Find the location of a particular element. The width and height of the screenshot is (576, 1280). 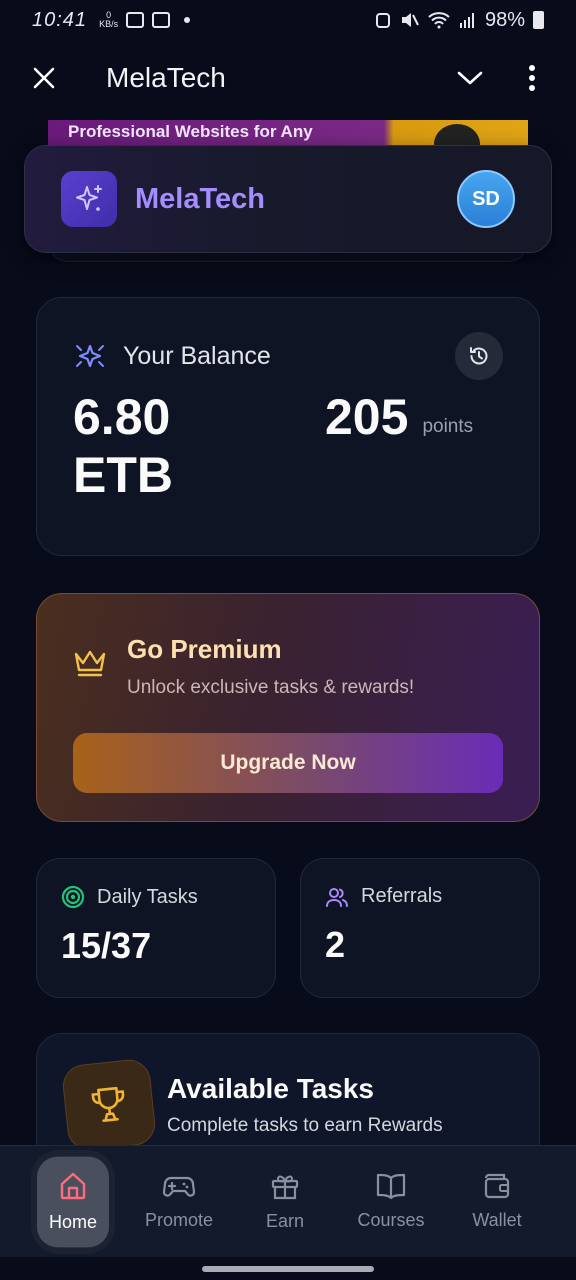

book-icon is located at coordinates (391, 1186).